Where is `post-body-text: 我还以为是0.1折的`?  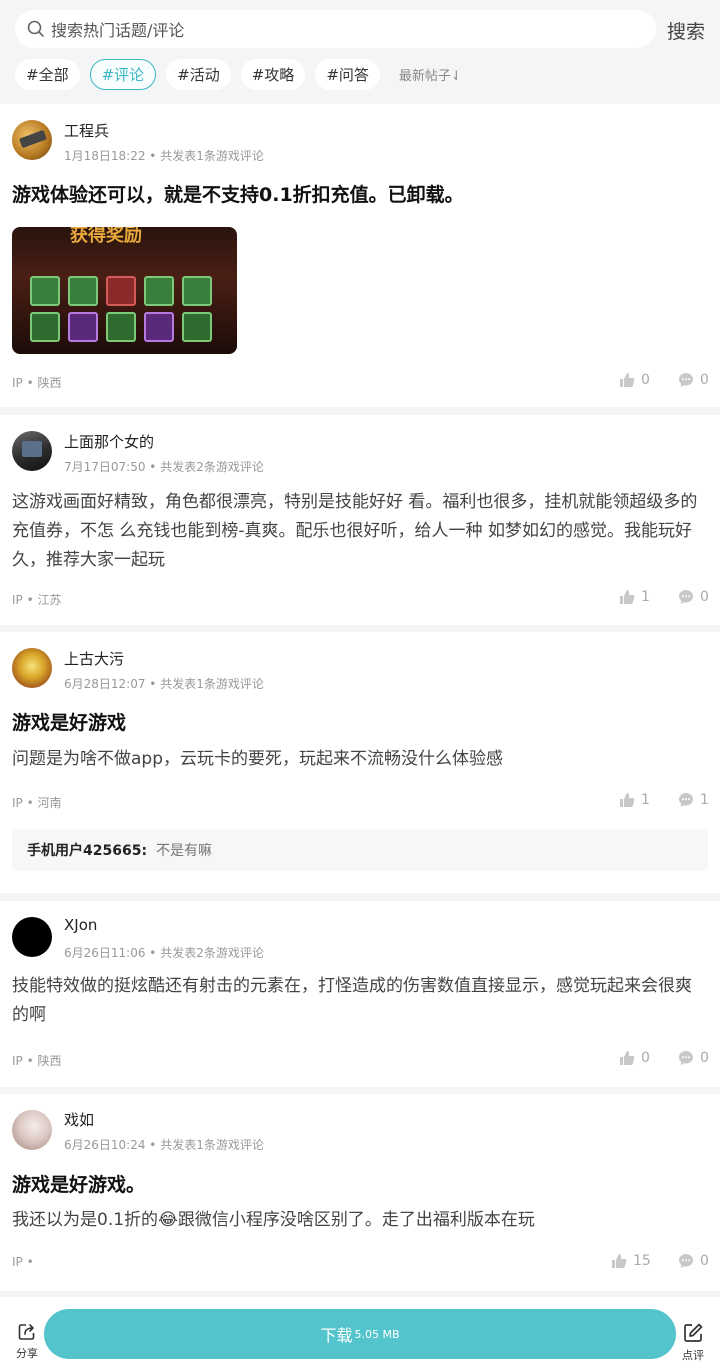 post-body-text: 我还以为是0.1折的 is located at coordinates (85, 1220).